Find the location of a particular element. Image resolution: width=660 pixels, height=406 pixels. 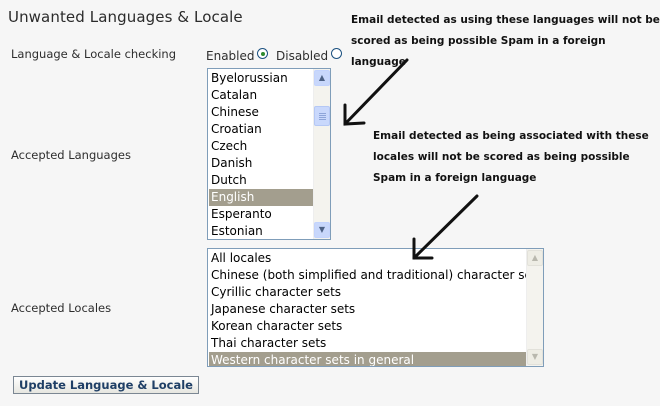

annotation-arrows is located at coordinates (411, 159).